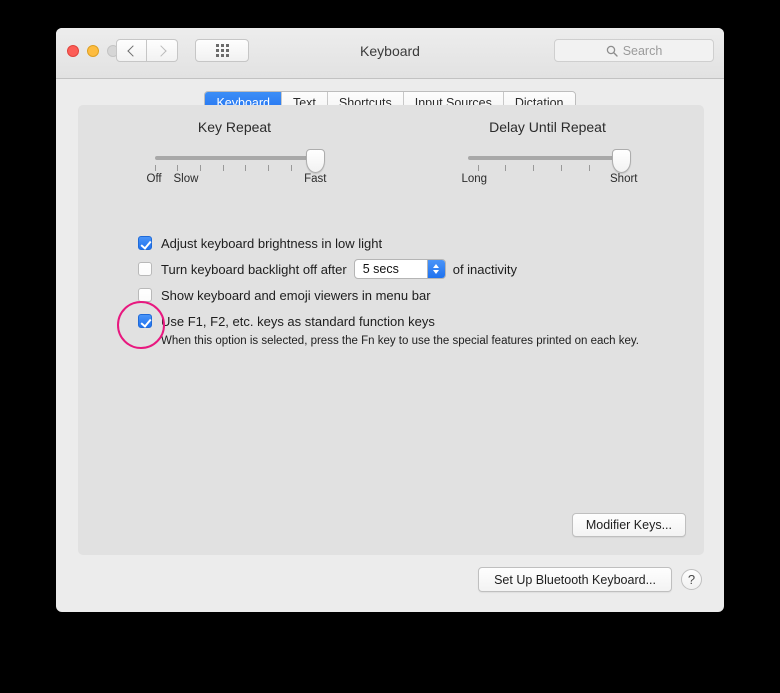  I want to click on search-field: Search, so click(634, 50).